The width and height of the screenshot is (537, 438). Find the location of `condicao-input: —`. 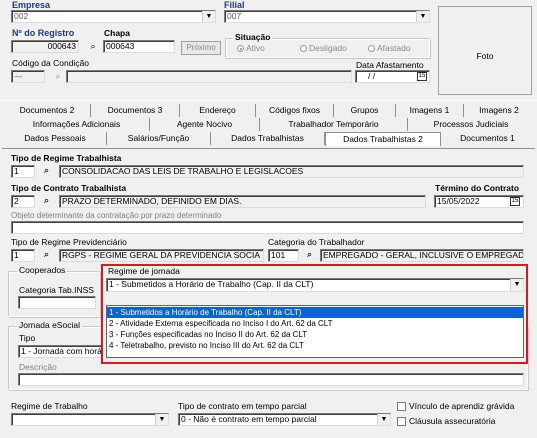

condicao-input: — is located at coordinates (28, 76).